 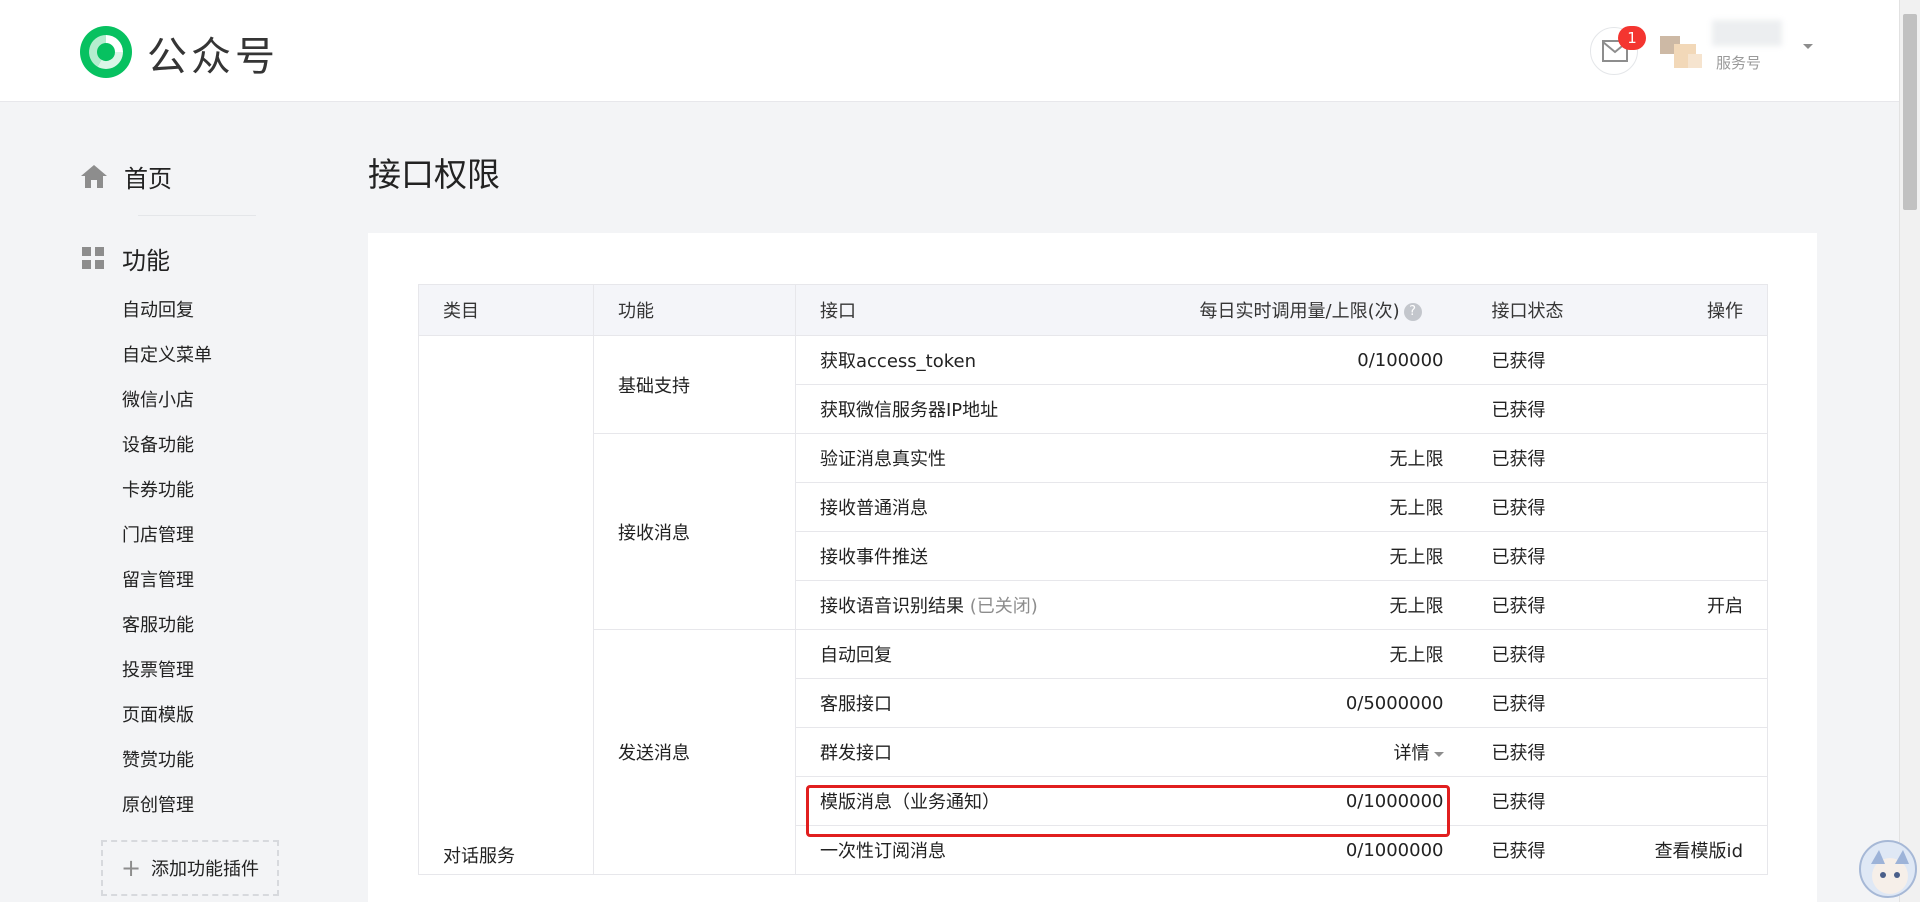 What do you see at coordinates (950, 51) in the screenshot?
I see `top-header: 公众号 1 服务号` at bounding box center [950, 51].